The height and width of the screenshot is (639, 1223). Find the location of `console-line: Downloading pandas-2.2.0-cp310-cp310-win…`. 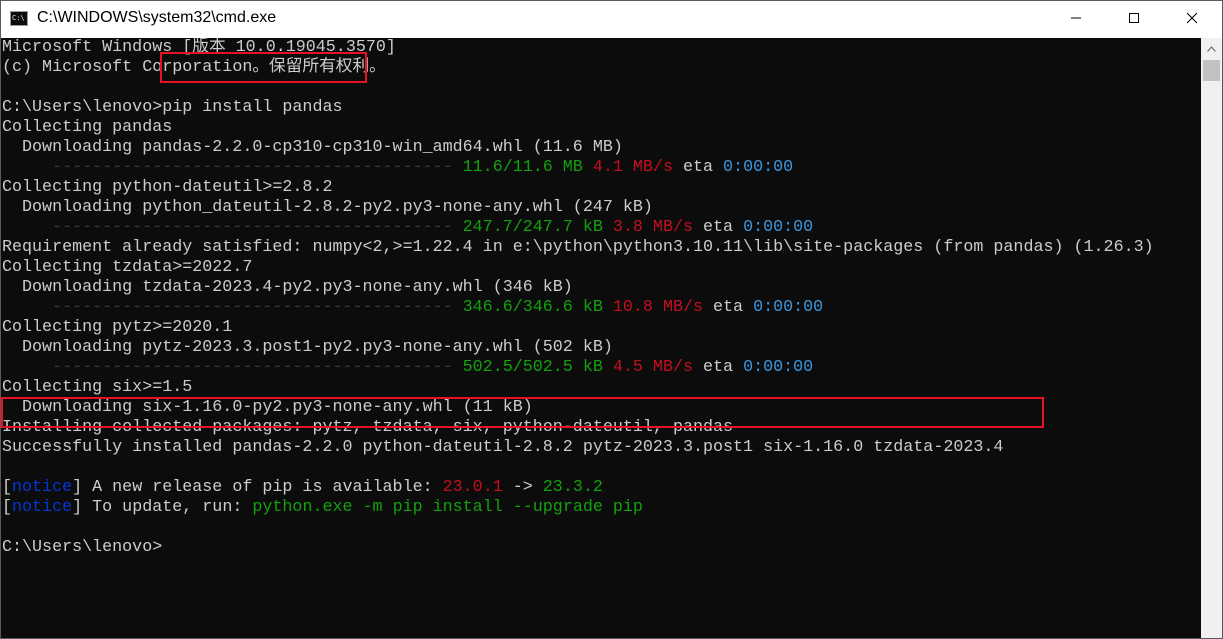

console-line: Downloading pandas-2.2.0-cp310-cp310-win… is located at coordinates (312, 148).